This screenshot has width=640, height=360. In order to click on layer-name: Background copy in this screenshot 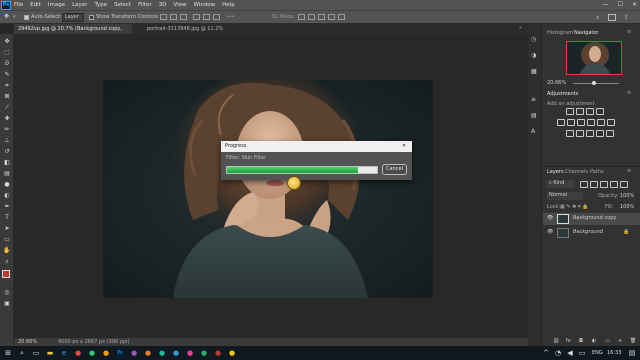, I will do `click(594, 218)`.